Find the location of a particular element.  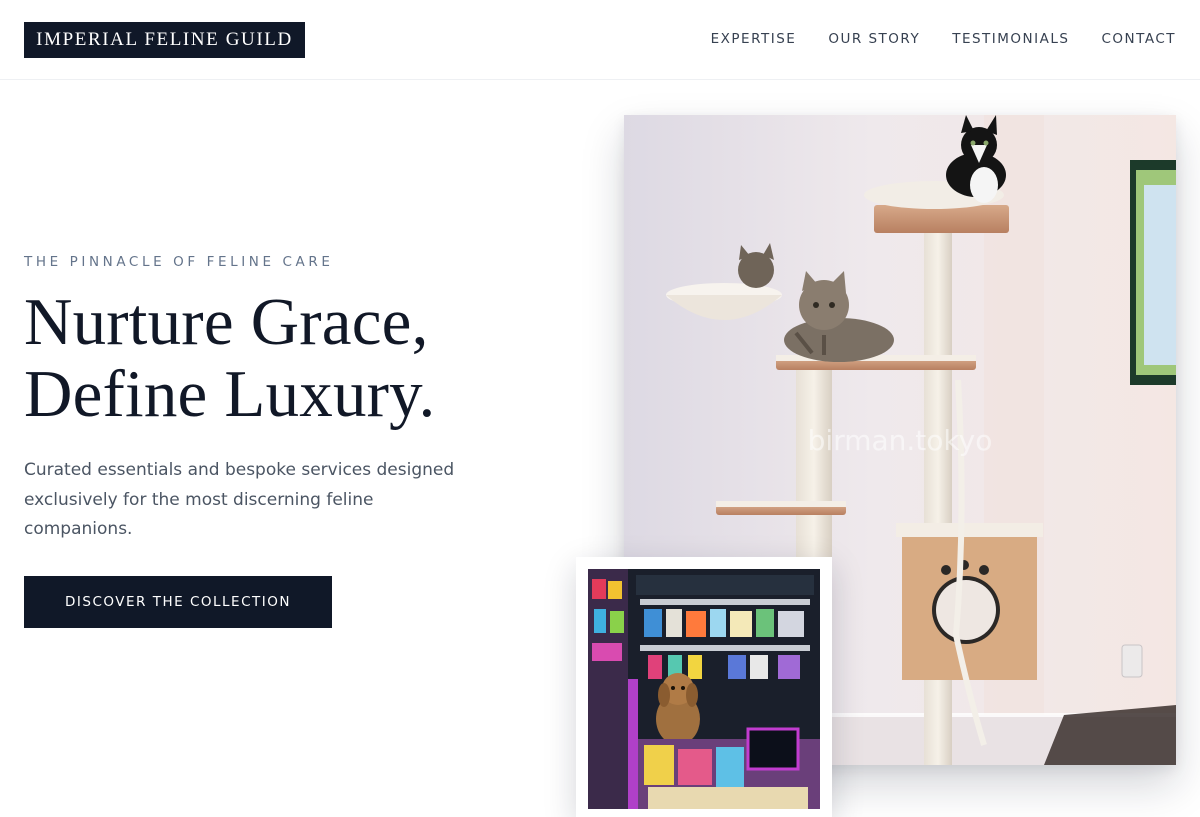

nav-link-testimonials: TESTIMONIALS is located at coordinates (1010, 39).